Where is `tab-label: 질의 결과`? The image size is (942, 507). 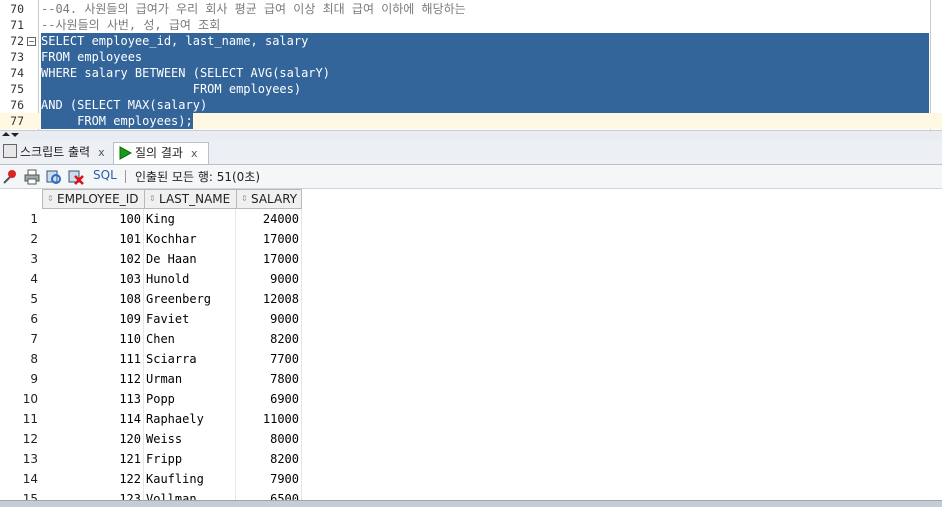
tab-label: 질의 결과 is located at coordinates (159, 153).